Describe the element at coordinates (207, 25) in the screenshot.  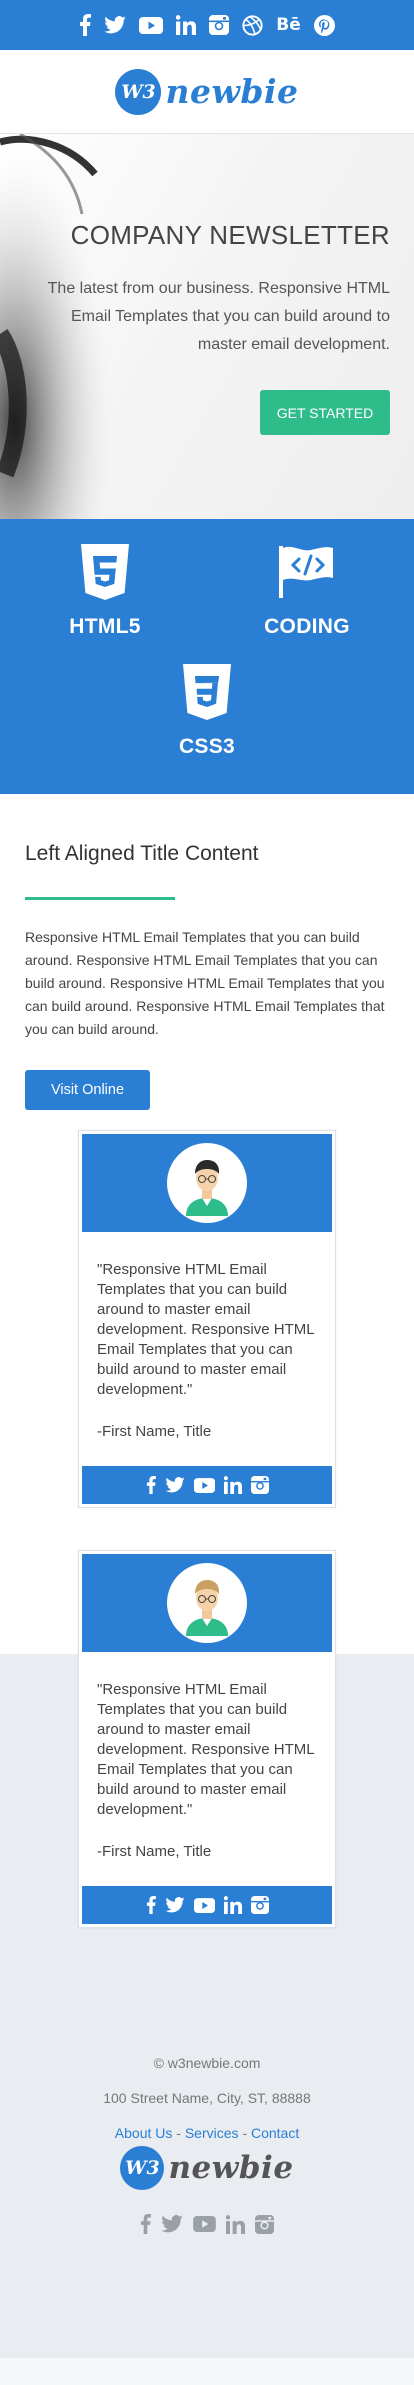
I see `top-social-bar: Bē` at that location.